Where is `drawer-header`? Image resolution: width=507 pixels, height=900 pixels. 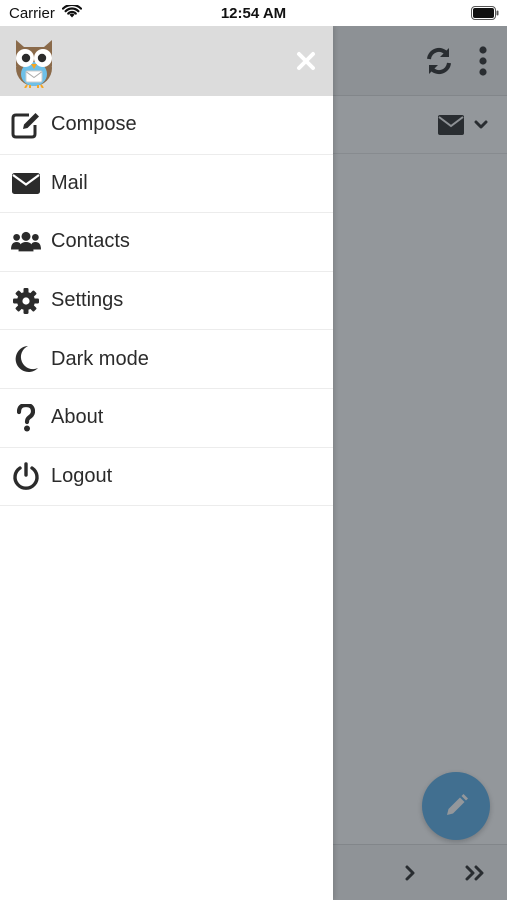 drawer-header is located at coordinates (166, 61).